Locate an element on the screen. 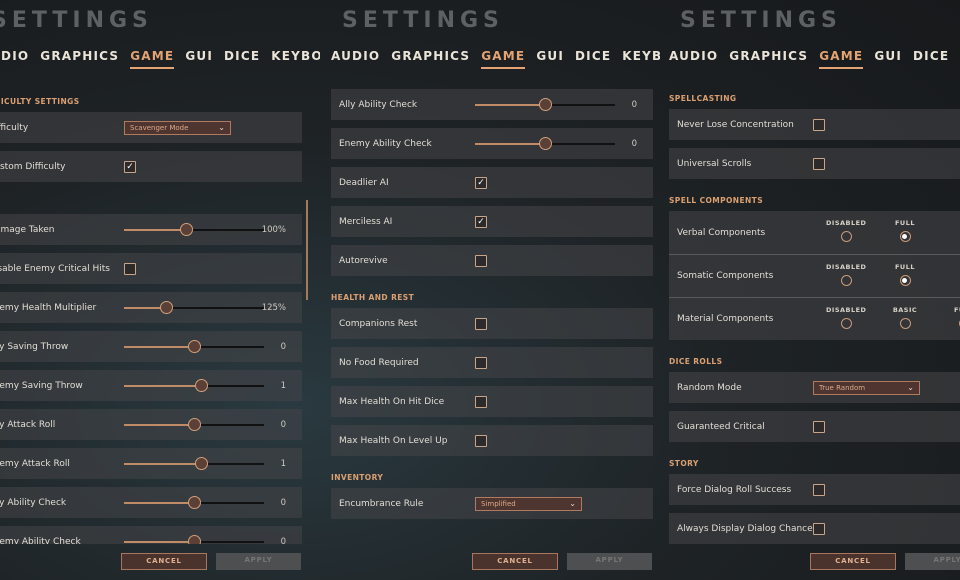 The height and width of the screenshot is (580, 960). dropdown: True Random ⌄ is located at coordinates (866, 387).